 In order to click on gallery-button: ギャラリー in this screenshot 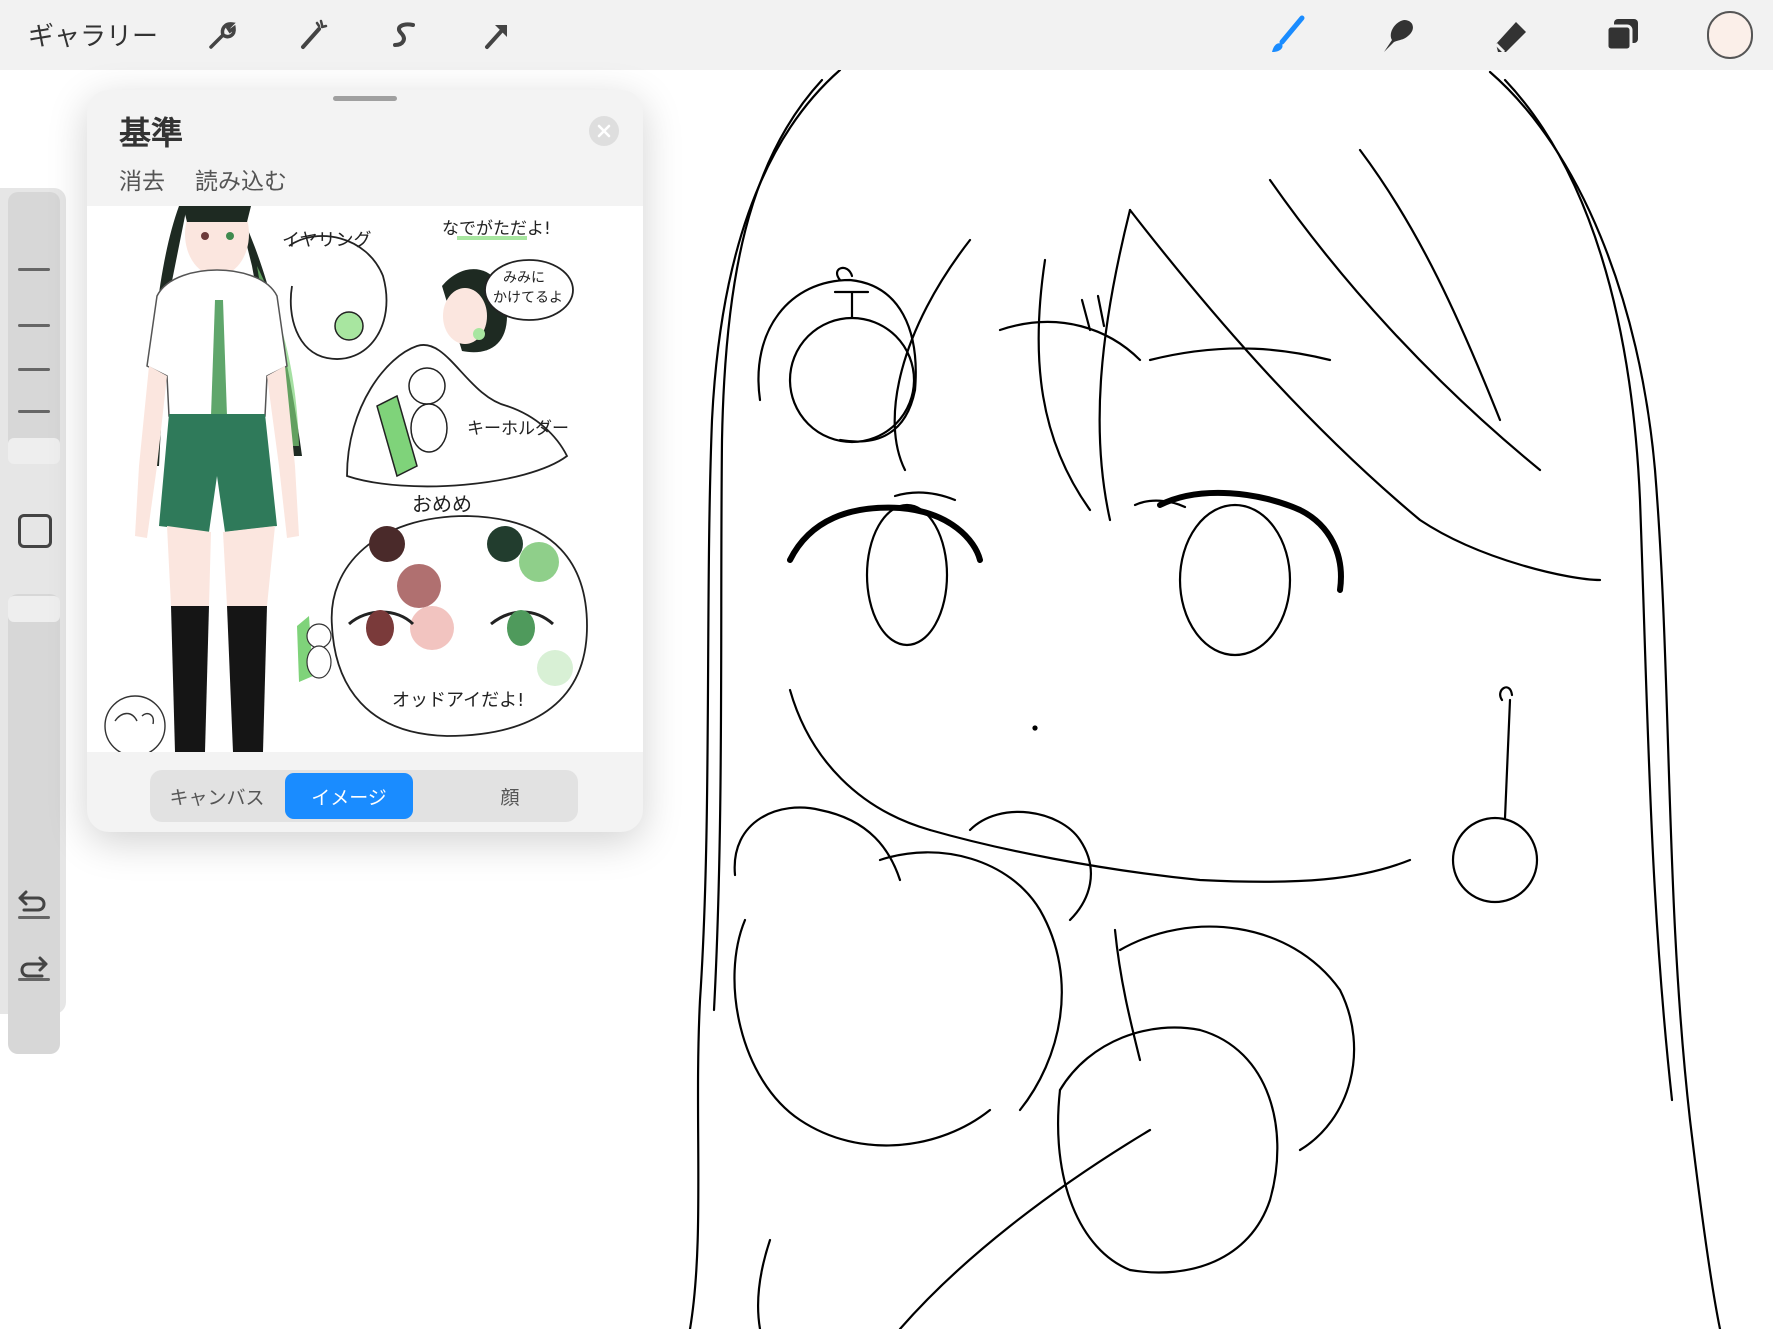, I will do `click(93, 34)`.